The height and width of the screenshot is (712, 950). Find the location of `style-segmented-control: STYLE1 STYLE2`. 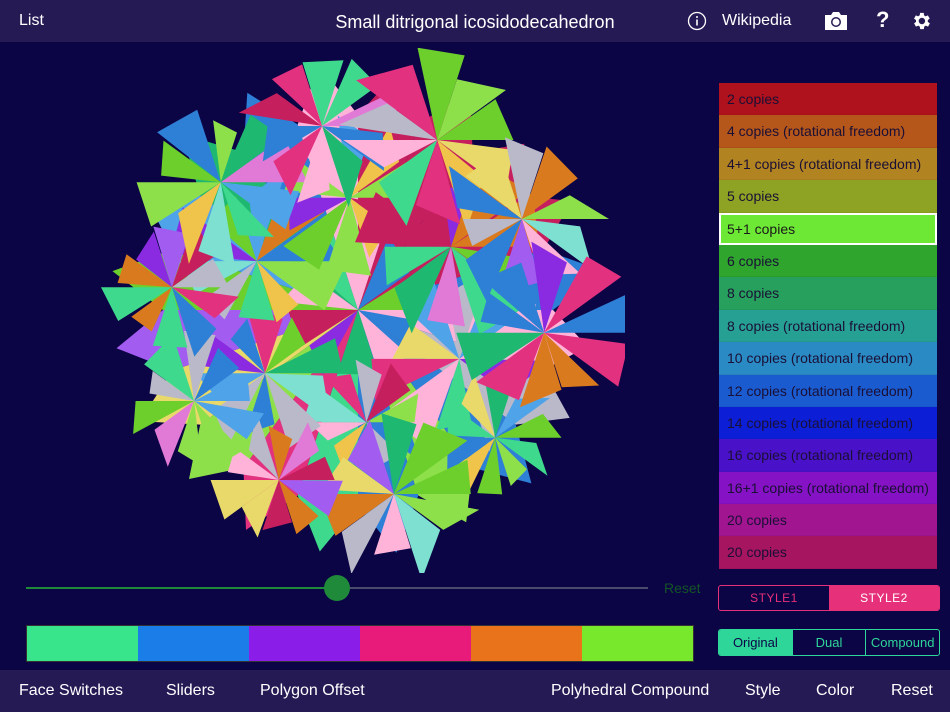

style-segmented-control: STYLE1 STYLE2 is located at coordinates (829, 598).